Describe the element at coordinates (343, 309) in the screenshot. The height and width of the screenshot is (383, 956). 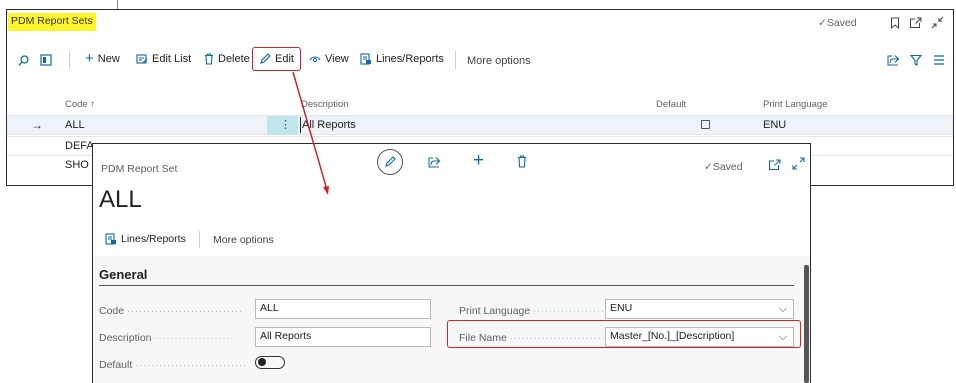
I see `code-field: ALL` at that location.